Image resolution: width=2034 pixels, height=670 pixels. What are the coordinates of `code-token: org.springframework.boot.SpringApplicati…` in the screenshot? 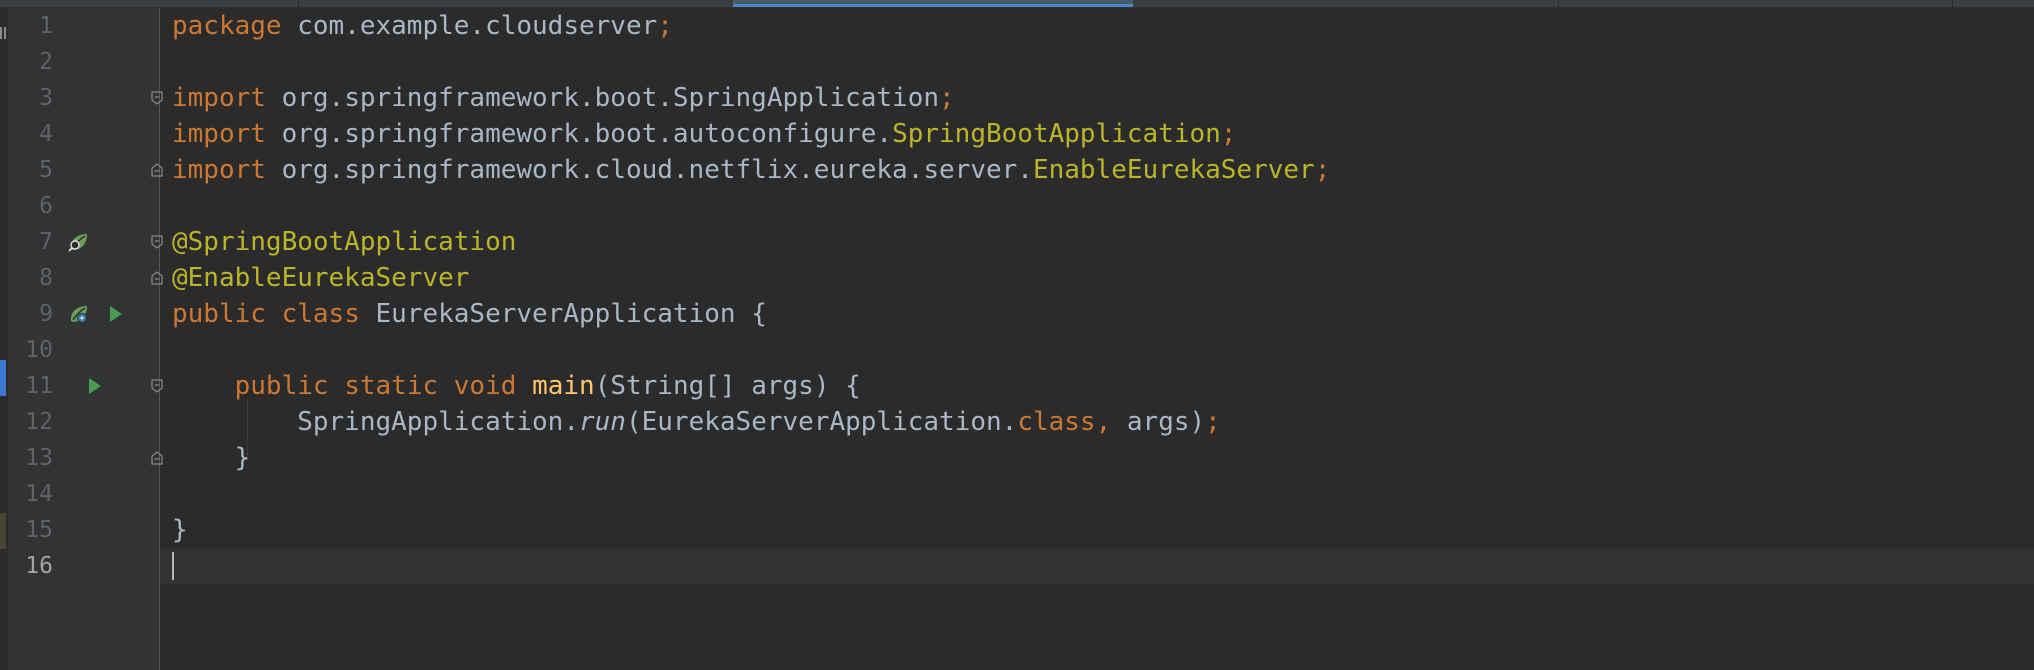 It's located at (602, 98).